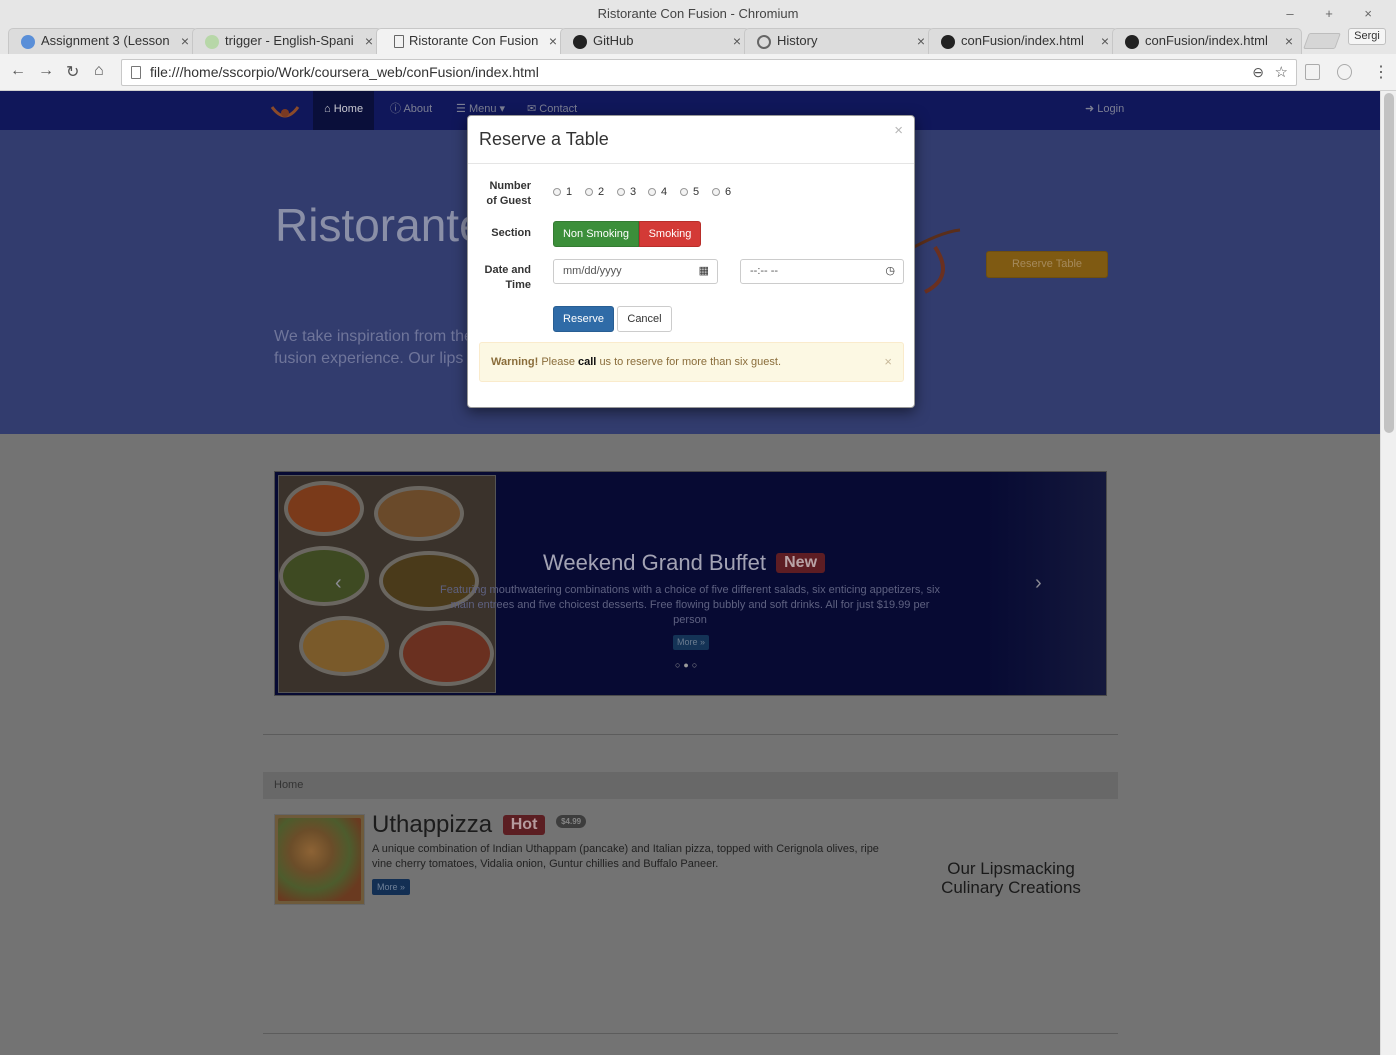  I want to click on breadcrumb: Home, so click(690, 785).